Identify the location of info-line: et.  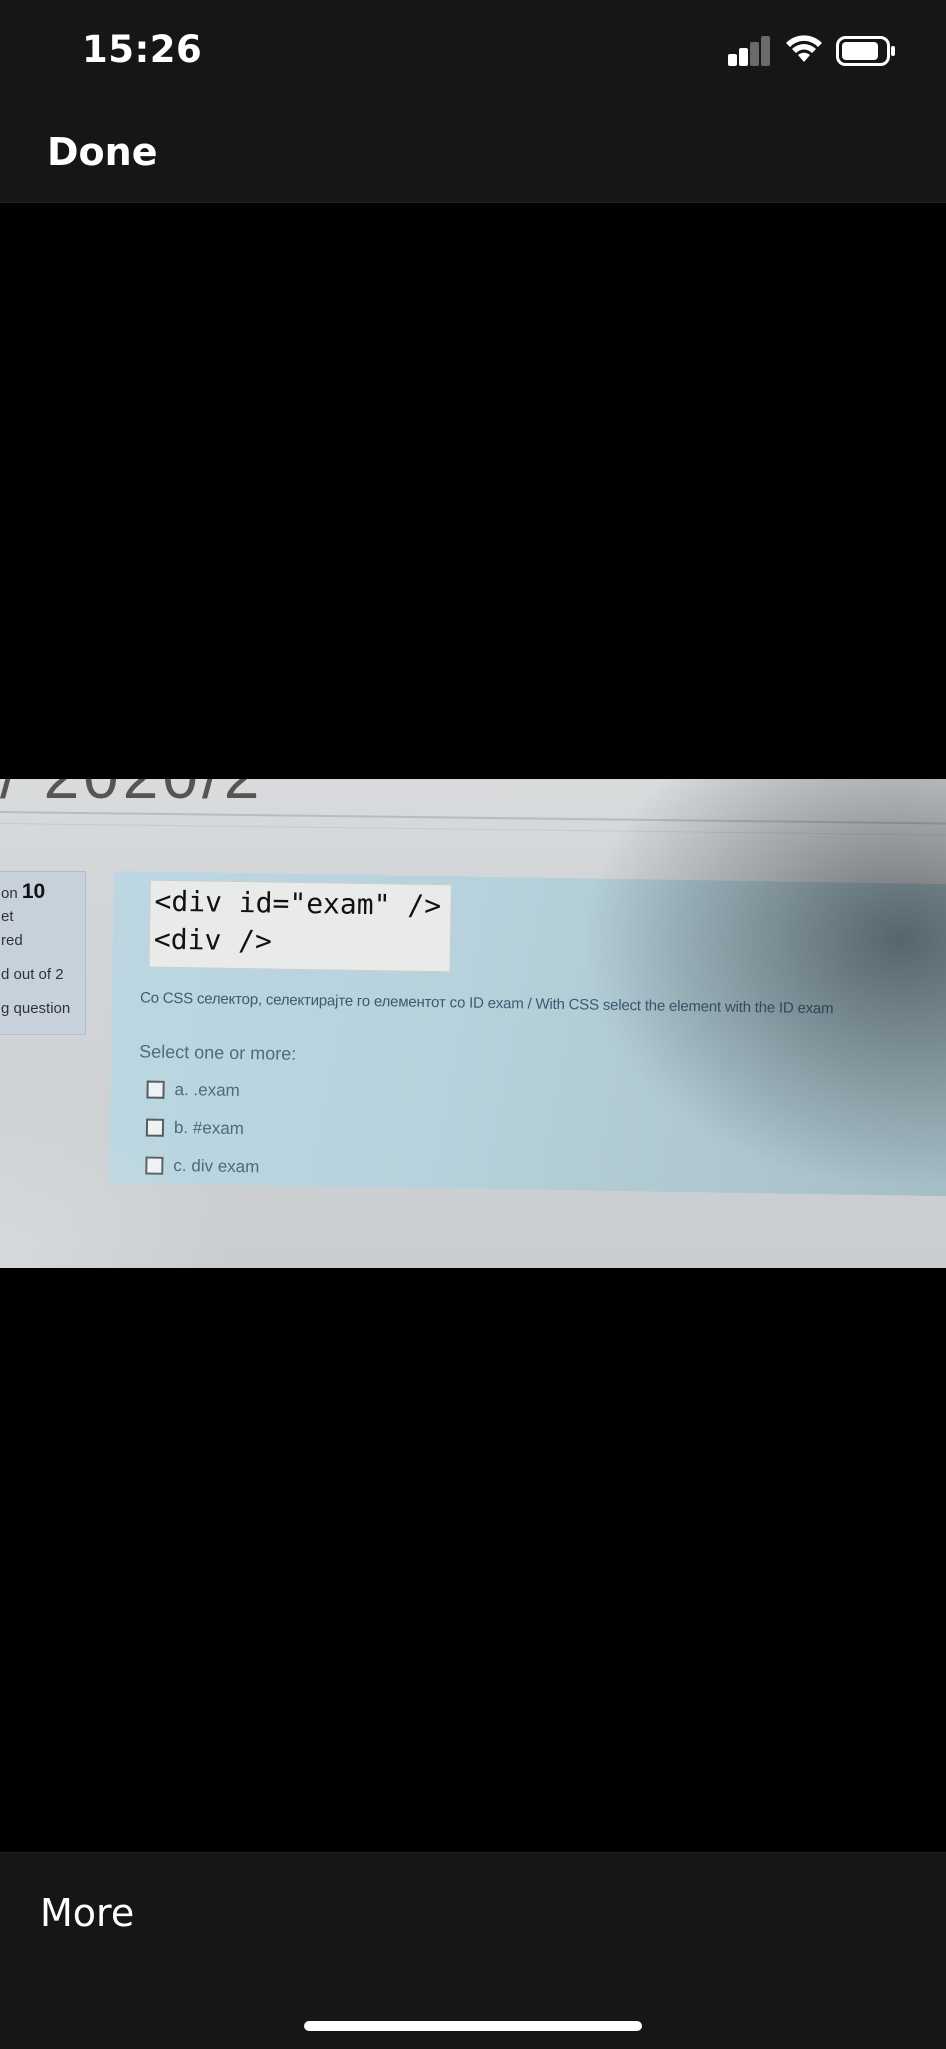
(7, 916).